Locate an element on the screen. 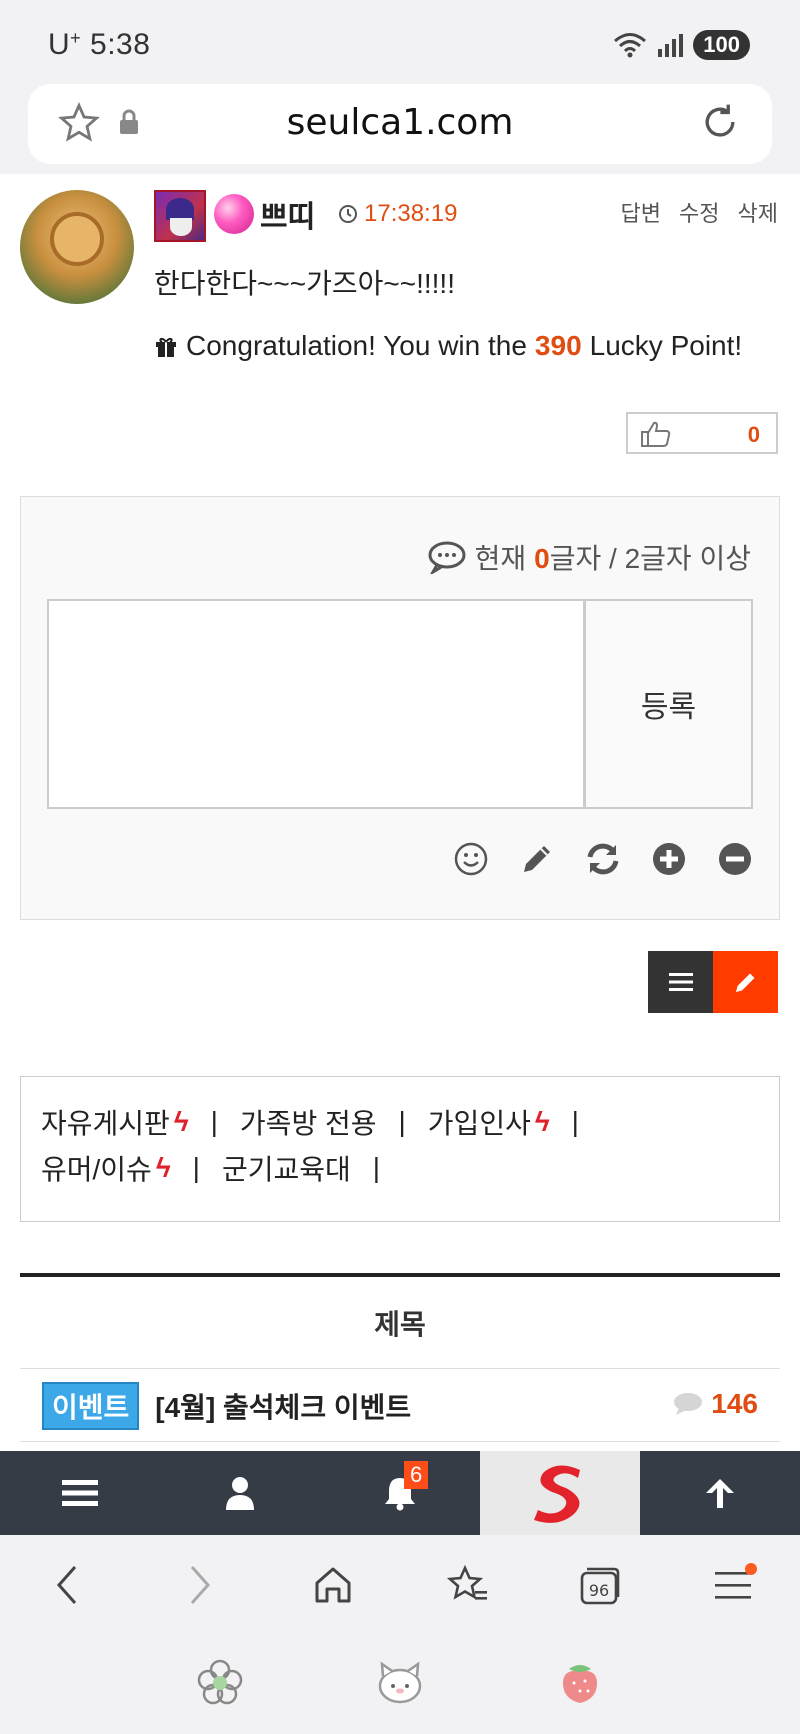 This screenshot has height=1734, width=800. hamburger-icon is located at coordinates (733, 1585).